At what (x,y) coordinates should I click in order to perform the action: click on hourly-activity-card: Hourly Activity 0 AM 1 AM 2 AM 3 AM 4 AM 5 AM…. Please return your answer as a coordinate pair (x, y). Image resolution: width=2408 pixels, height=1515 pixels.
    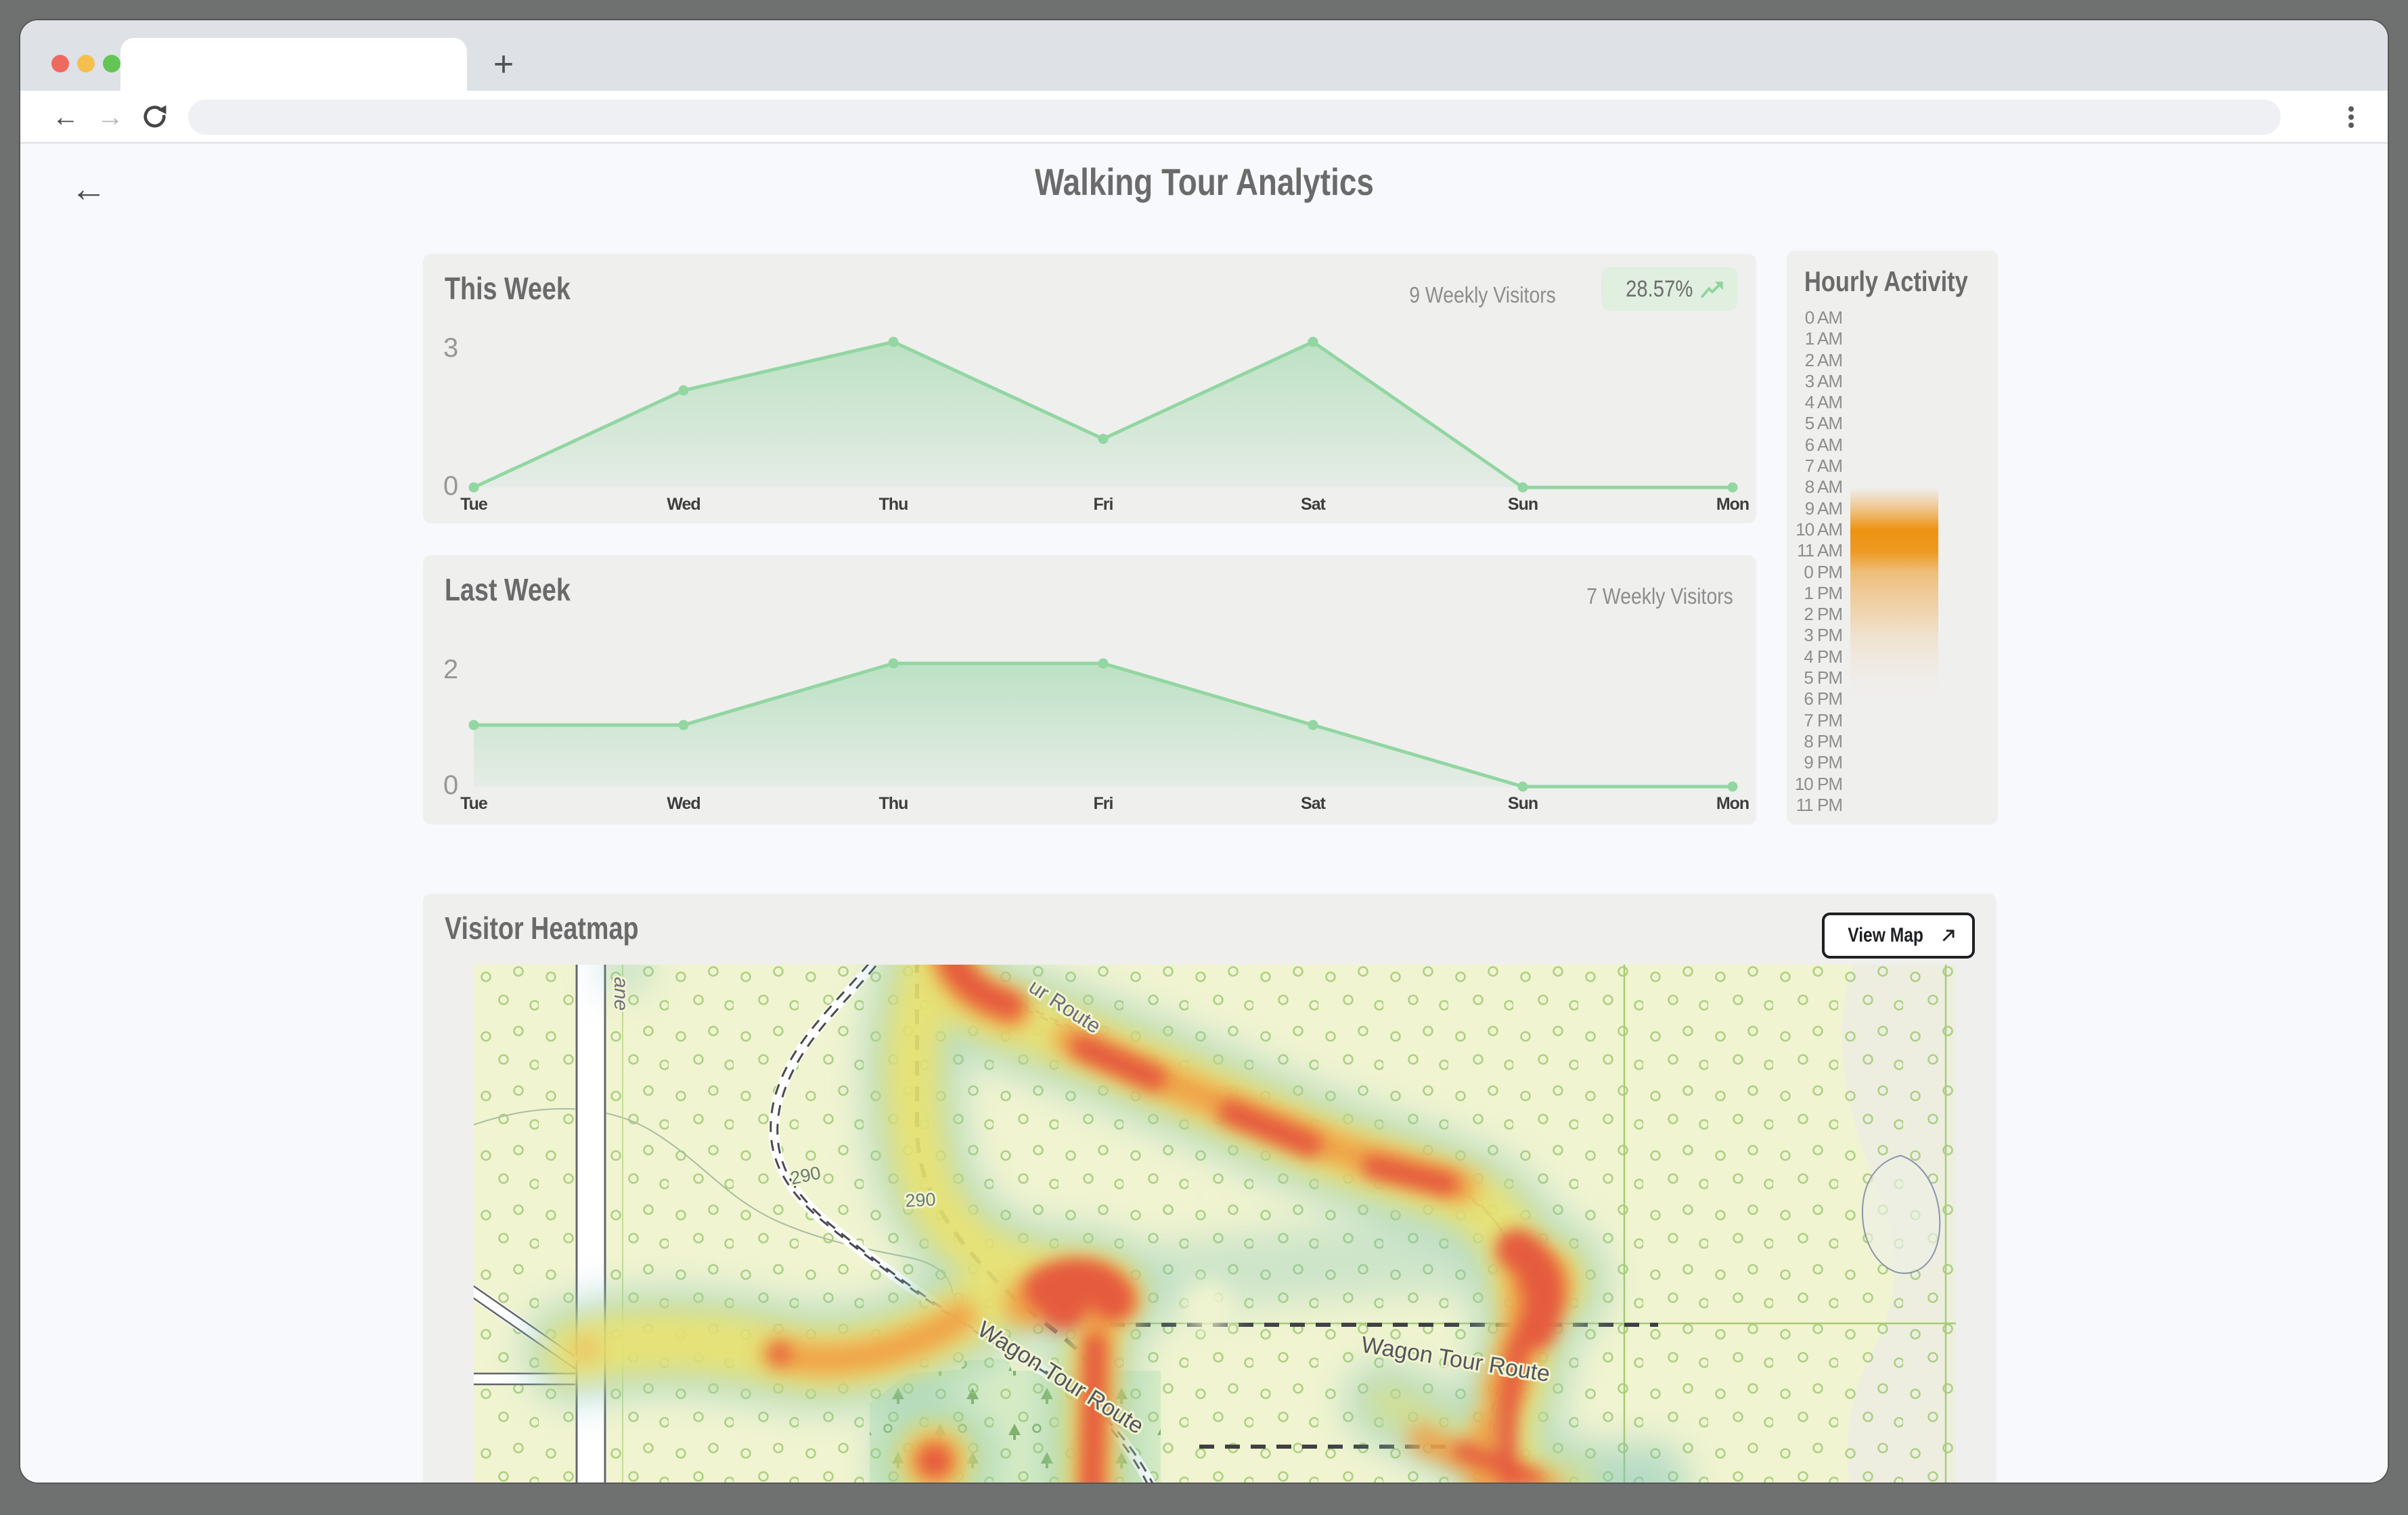
    Looking at the image, I should click on (1892, 537).